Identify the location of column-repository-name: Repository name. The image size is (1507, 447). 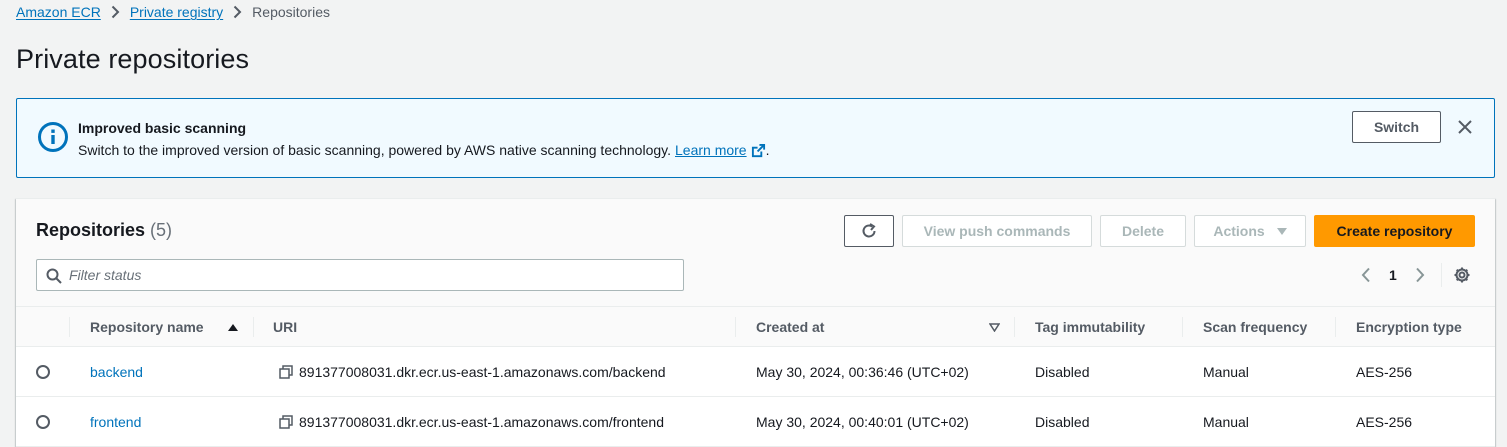
(165, 327).